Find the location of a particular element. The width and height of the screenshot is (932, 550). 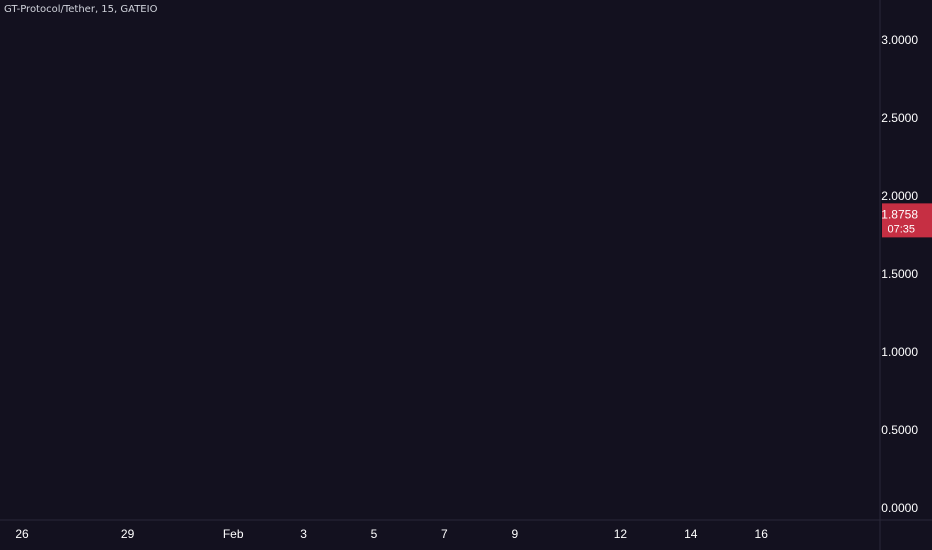

y-tick-6: 0.0000 is located at coordinates (899, 508).